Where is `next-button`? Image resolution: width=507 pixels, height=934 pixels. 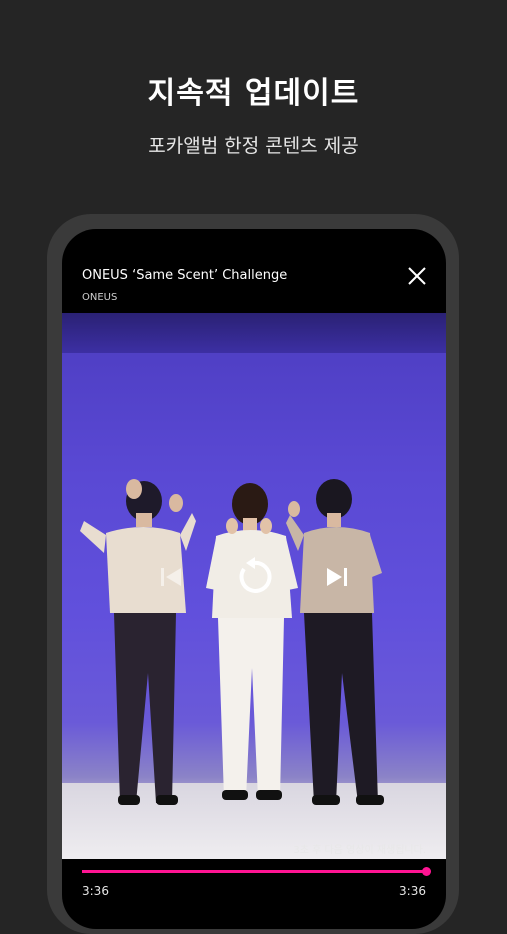 next-button is located at coordinates (337, 579).